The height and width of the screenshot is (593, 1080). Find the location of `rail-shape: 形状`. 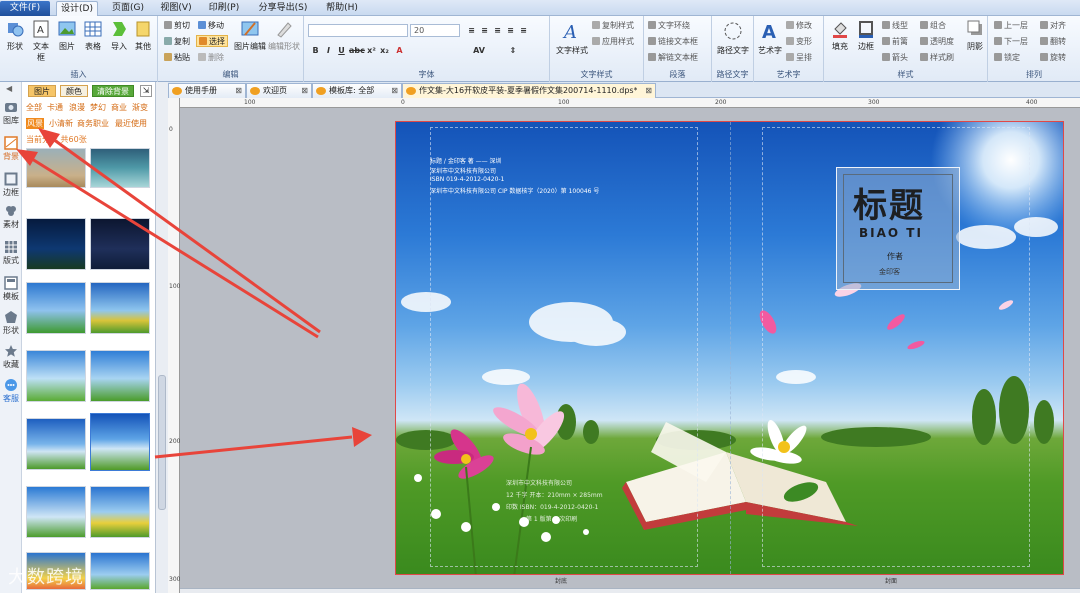

rail-shape: 形状 is located at coordinates (11, 325).